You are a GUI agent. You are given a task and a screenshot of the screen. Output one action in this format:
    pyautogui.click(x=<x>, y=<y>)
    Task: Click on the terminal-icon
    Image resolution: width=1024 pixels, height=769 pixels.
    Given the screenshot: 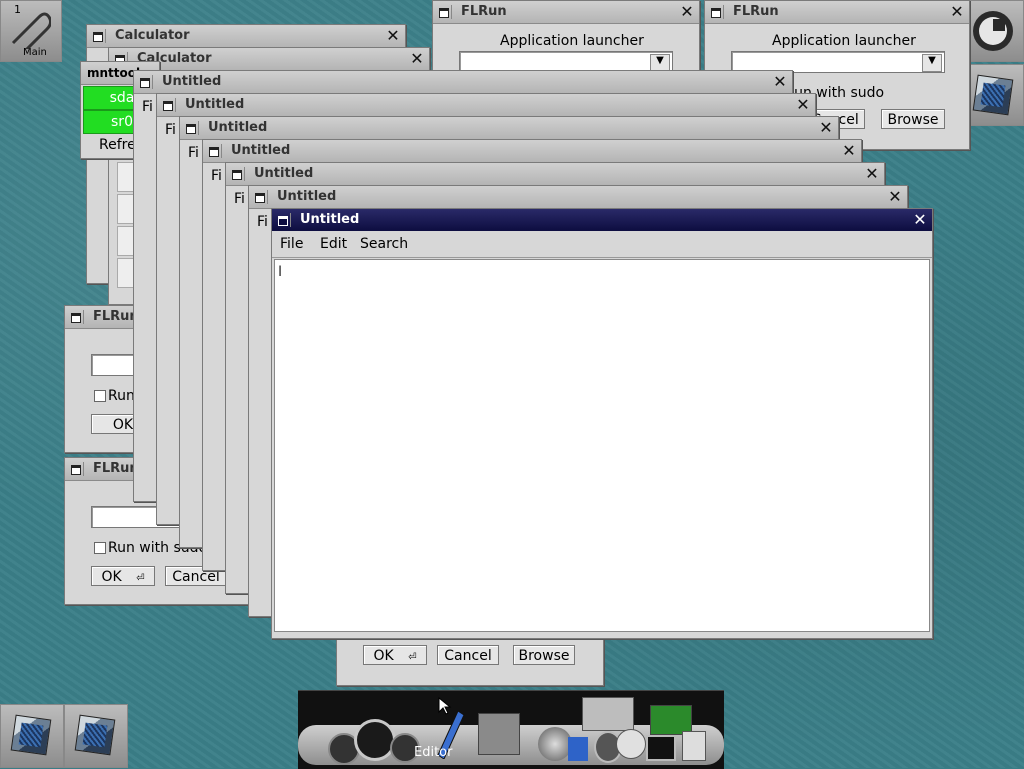 What is the action you would take?
    pyautogui.click(x=661, y=748)
    